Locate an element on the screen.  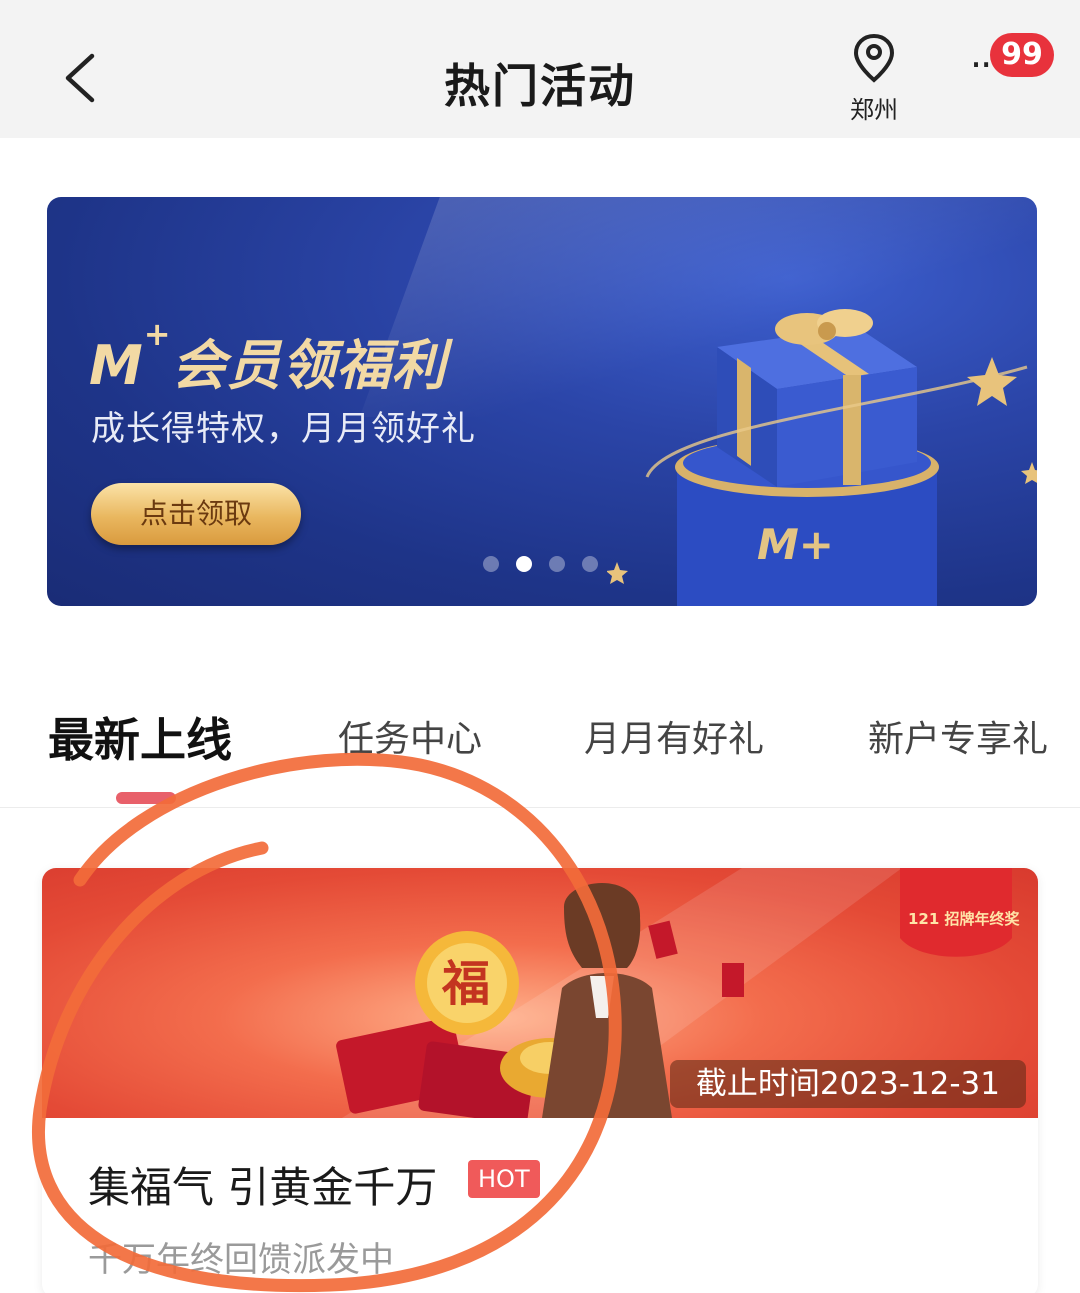
category-tabs: 最新上线 任务中心 月月有好礼 新户专享礼 is located at coordinates (540, 754).